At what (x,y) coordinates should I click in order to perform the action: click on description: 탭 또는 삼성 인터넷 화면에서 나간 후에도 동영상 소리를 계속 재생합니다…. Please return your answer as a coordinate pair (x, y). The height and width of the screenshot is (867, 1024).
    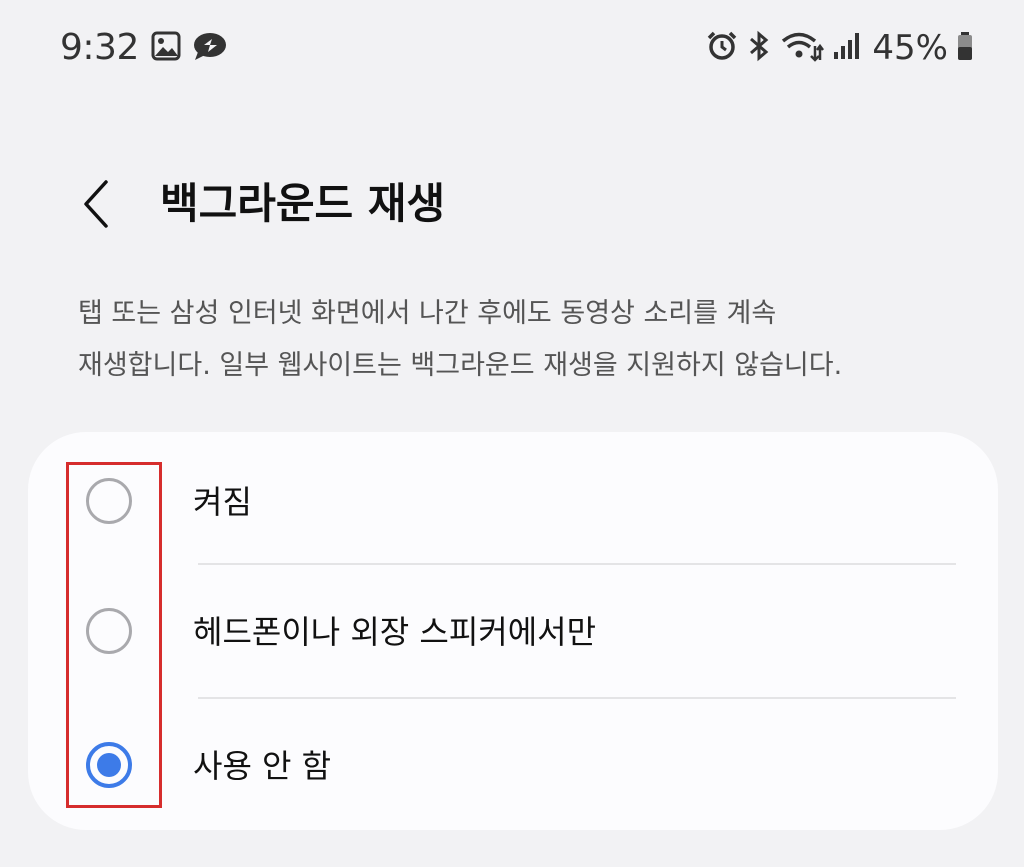
    Looking at the image, I should click on (528, 340).